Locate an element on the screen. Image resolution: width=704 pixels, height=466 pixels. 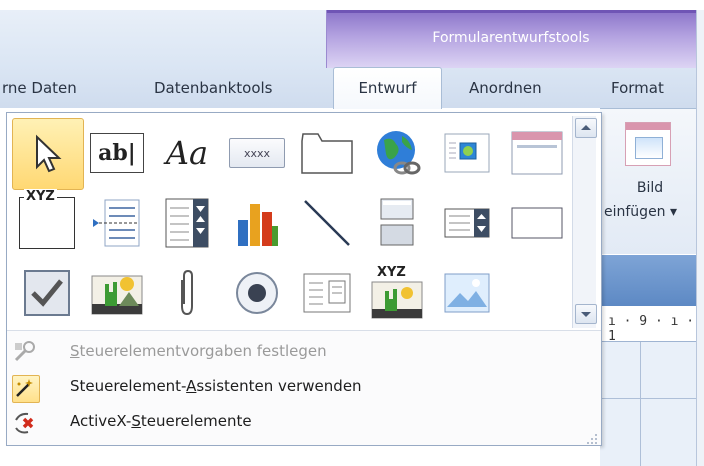
menu-item-label: ActiveX-Steuerelemente is located at coordinates (161, 421).